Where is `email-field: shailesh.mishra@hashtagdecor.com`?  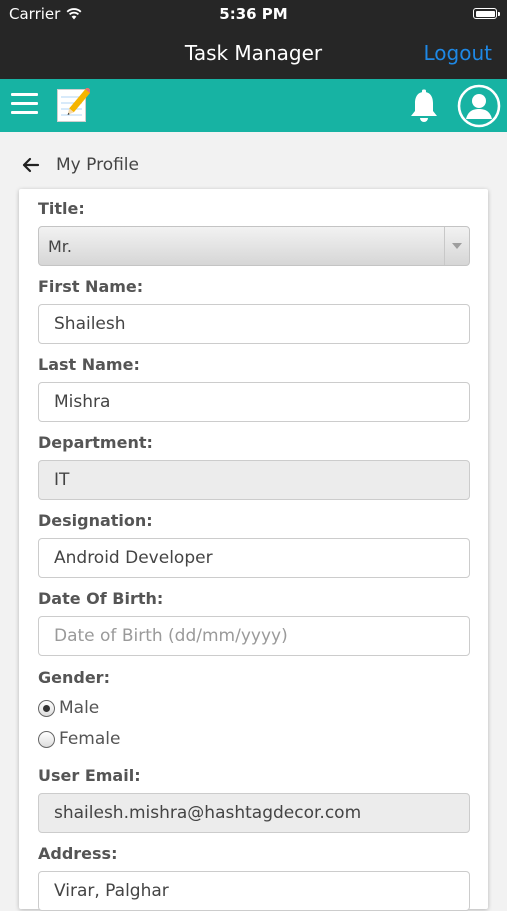 email-field: shailesh.mishra@hashtagdecor.com is located at coordinates (254, 813).